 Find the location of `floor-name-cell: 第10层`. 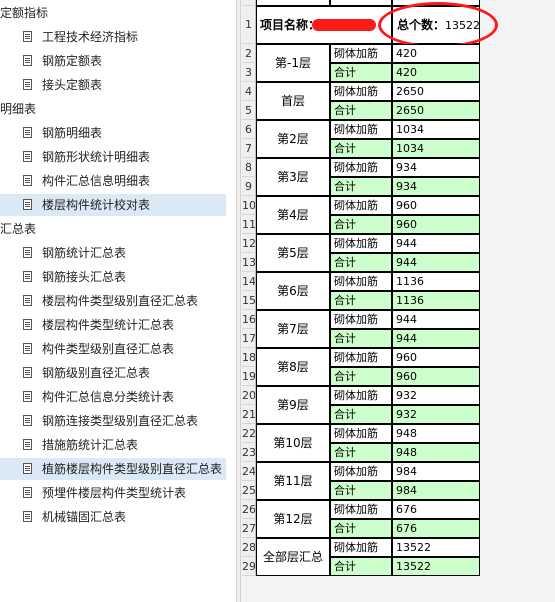

floor-name-cell: 第10层 is located at coordinates (293, 443).